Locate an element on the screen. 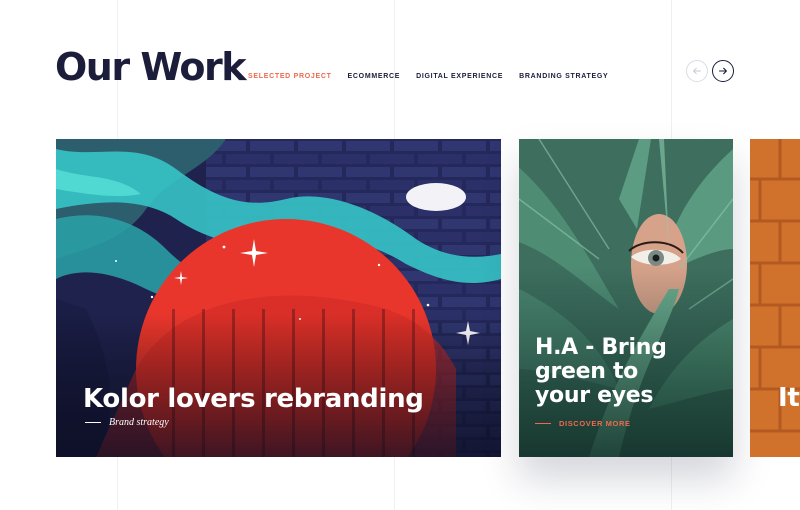  discover-more-label: Discover more is located at coordinates (595, 423).